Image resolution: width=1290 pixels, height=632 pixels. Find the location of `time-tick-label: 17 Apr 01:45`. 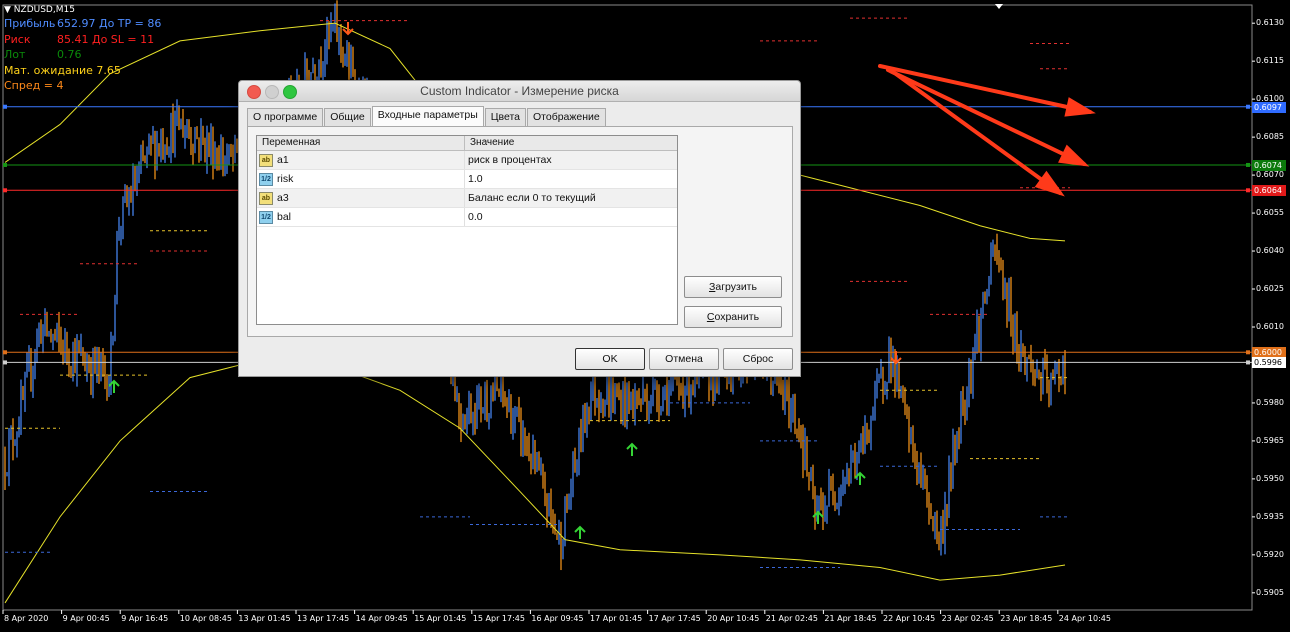

time-tick-label: 17 Apr 01:45 is located at coordinates (616, 618).